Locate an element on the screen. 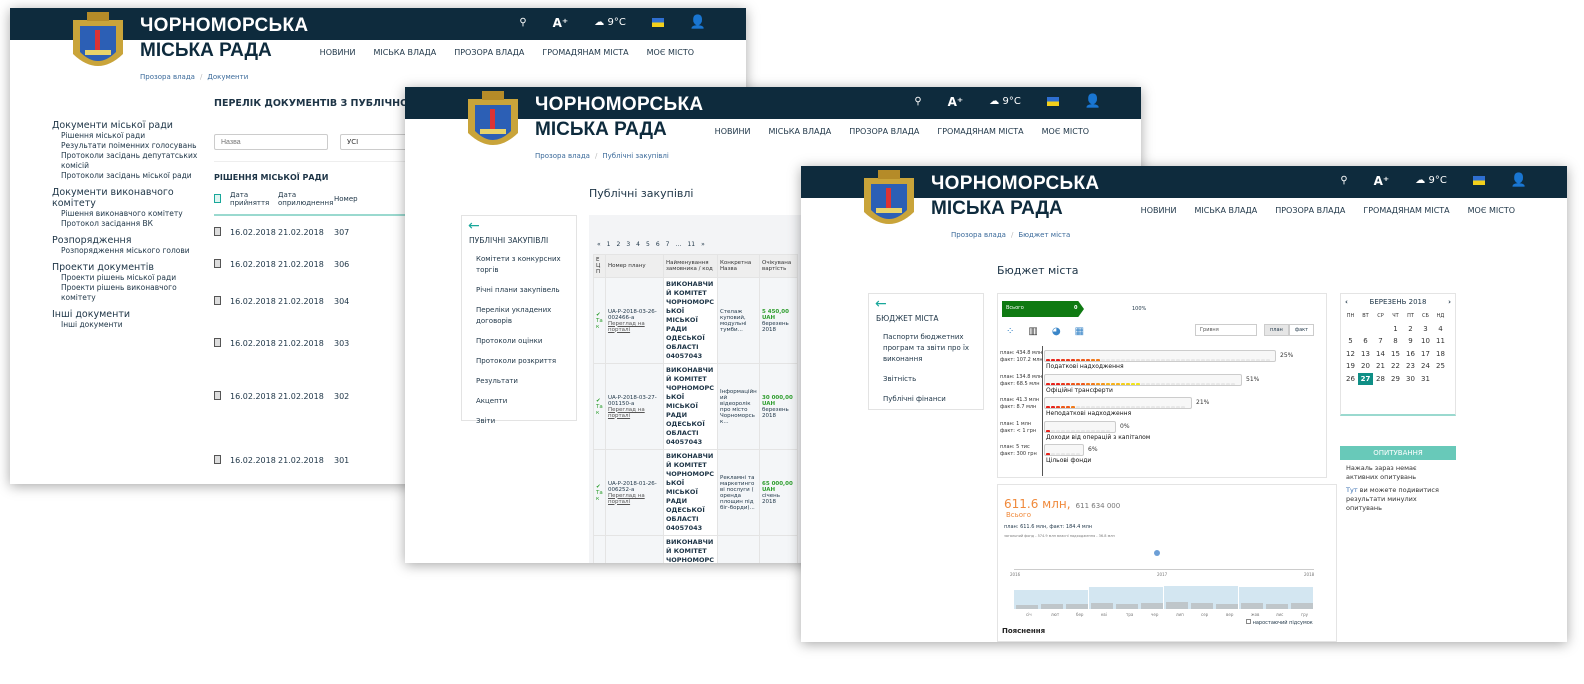 The width and height of the screenshot is (1584, 684). sidebar-item: Акцепти is located at coordinates (519, 401).